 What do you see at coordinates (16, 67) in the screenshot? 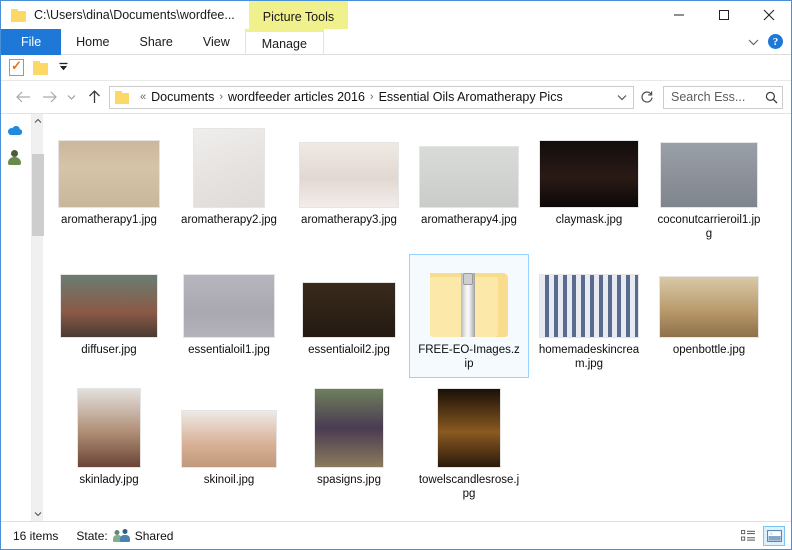
I see `properties-checkmark-icon` at bounding box center [16, 67].